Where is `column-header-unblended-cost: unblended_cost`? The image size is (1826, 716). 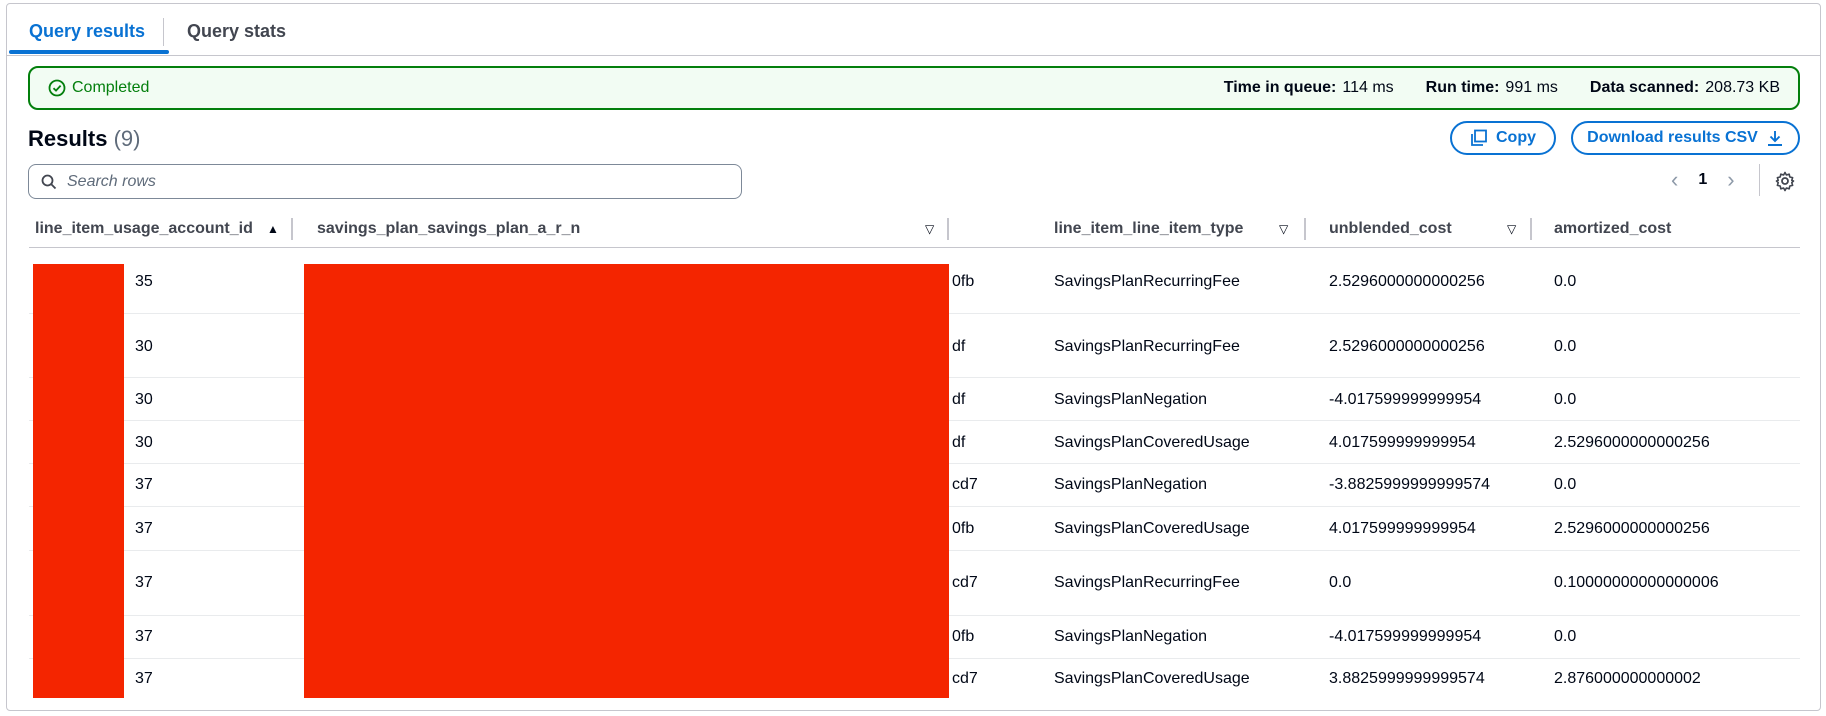 column-header-unblended-cost: unblended_cost is located at coordinates (1390, 229).